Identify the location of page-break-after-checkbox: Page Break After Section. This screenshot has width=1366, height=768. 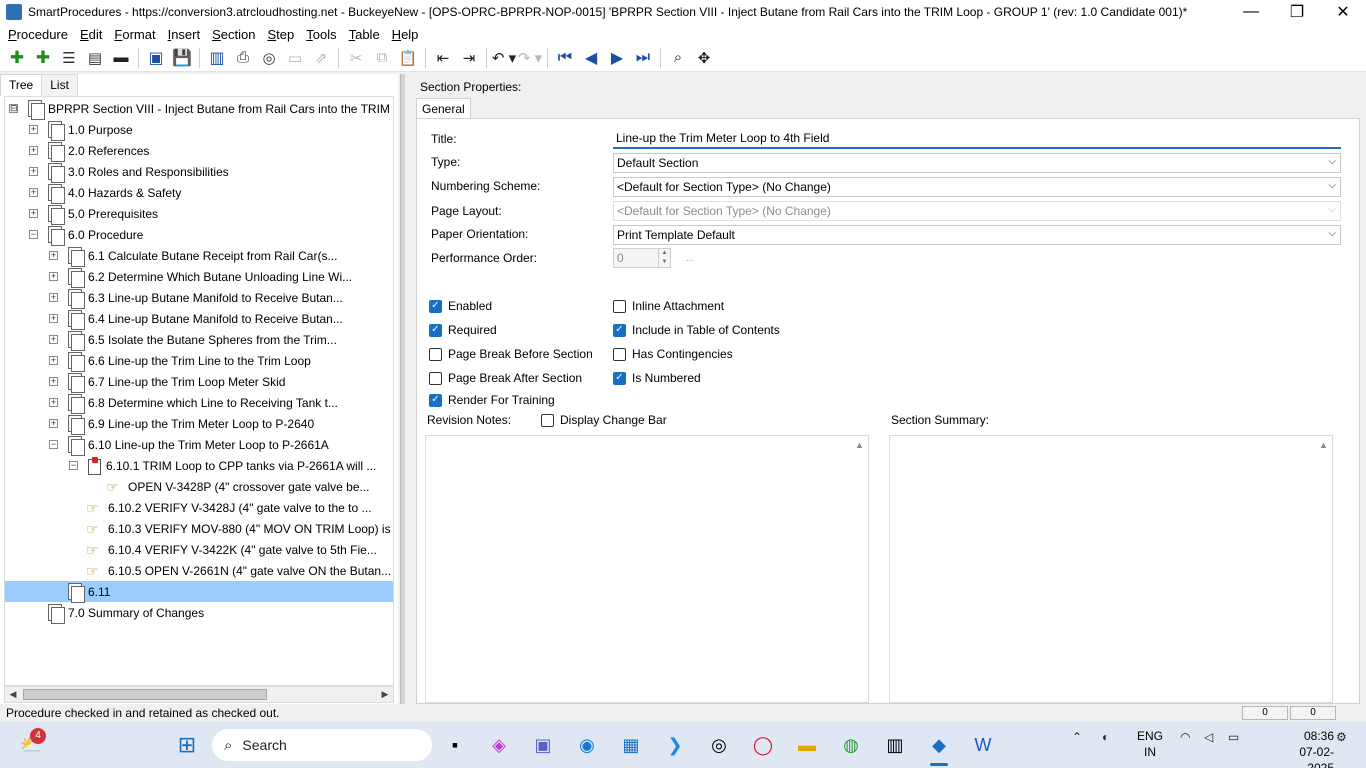
(505, 378).